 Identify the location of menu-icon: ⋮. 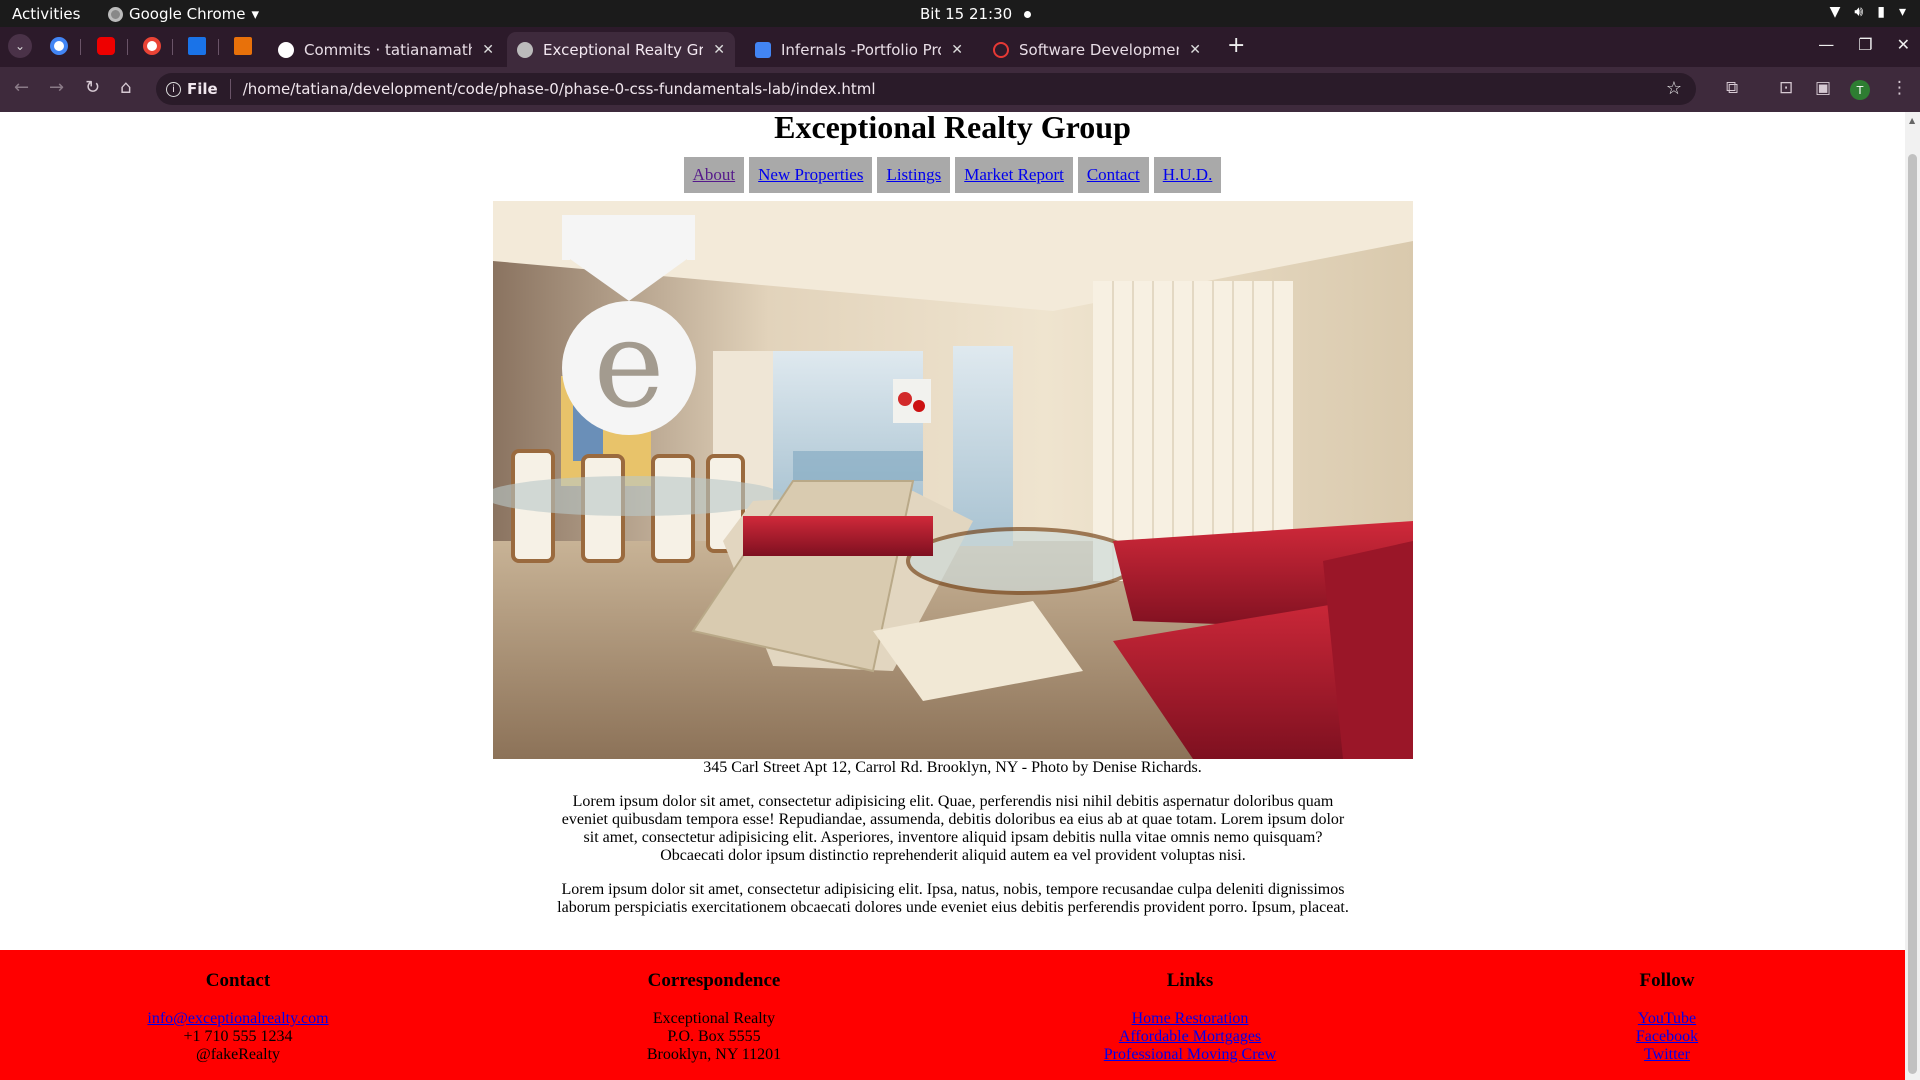
(1899, 88).